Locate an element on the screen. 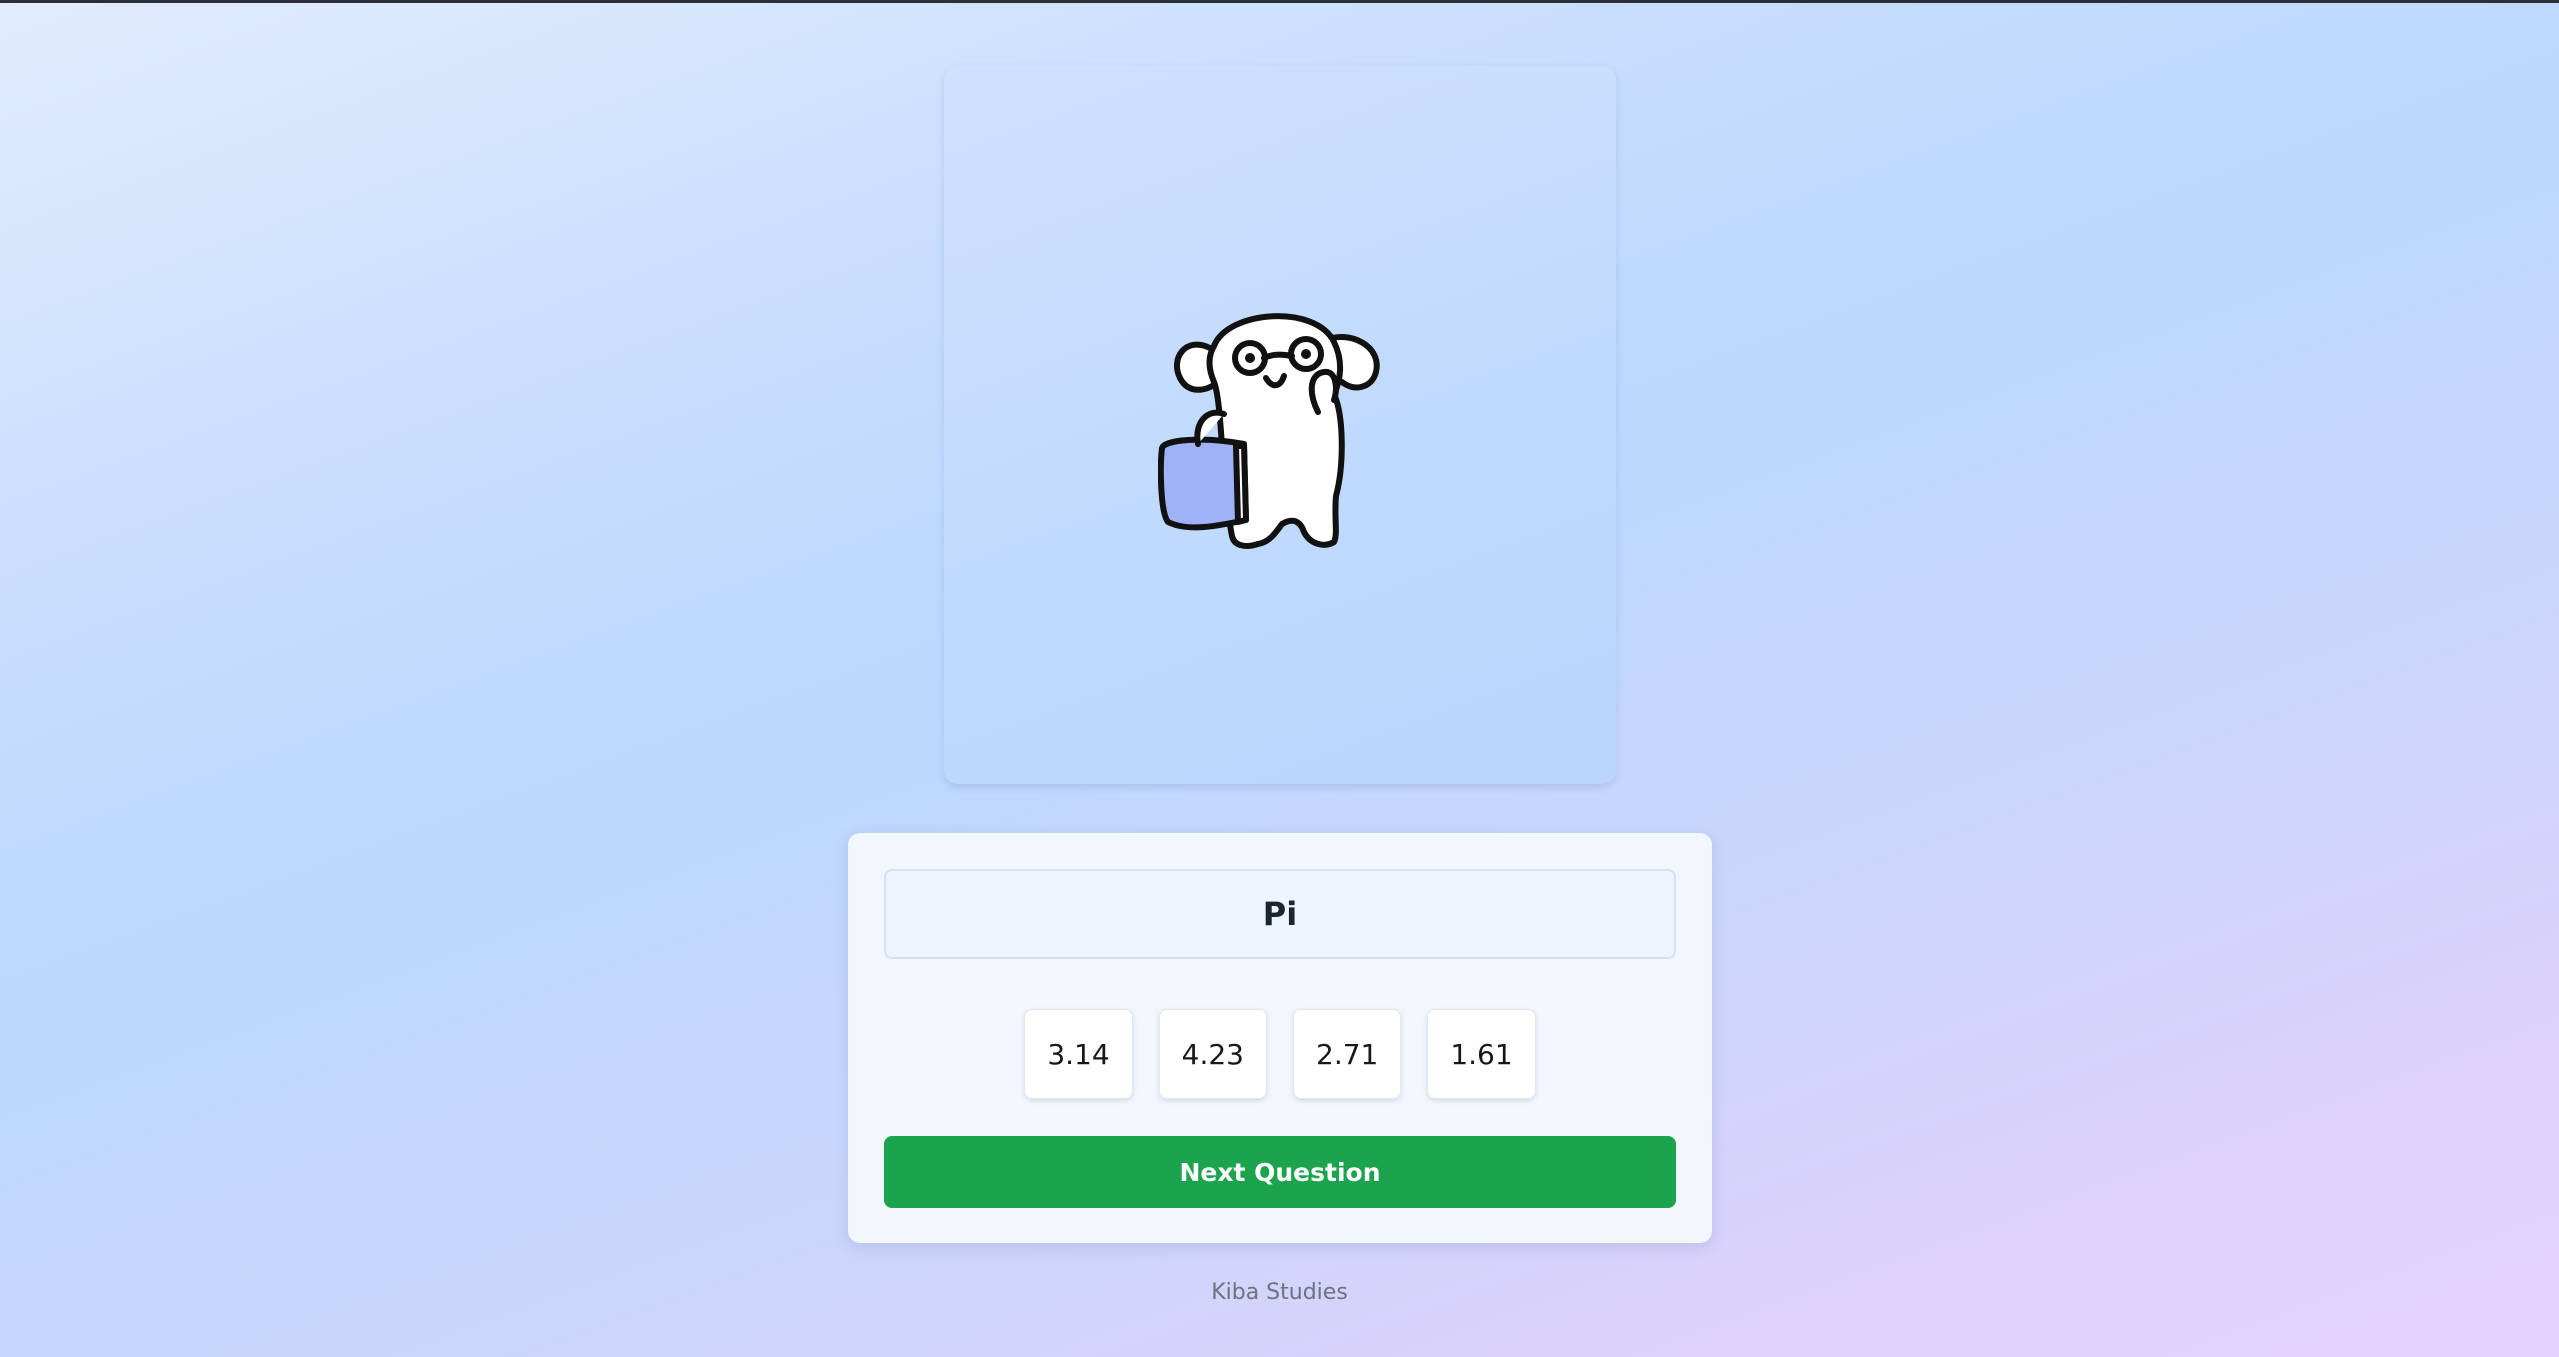  quiz-panel: Pi 3.14 4.23 2.71 1.61 Next Question is located at coordinates (1280, 1038).